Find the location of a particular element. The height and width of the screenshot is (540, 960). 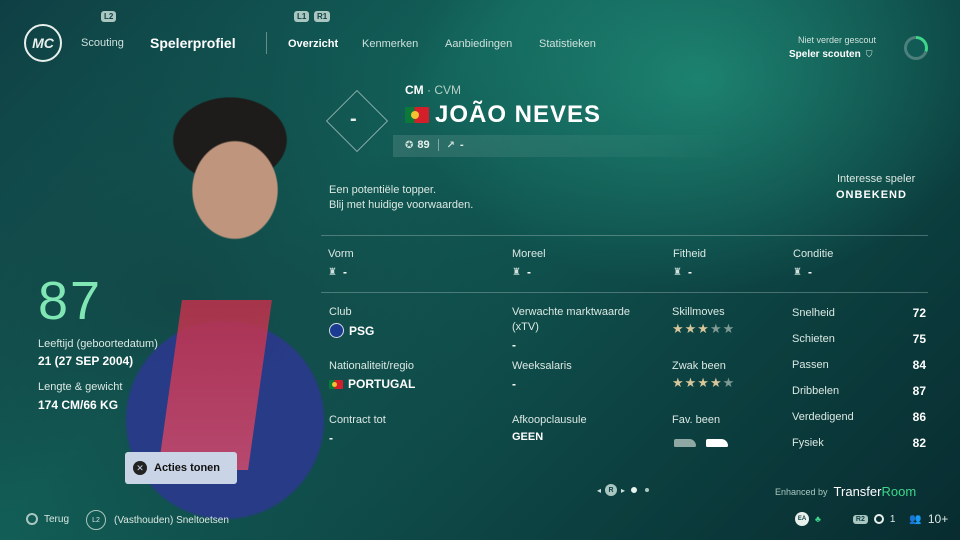

nav-scouting: Scouting is located at coordinates (102, 43).